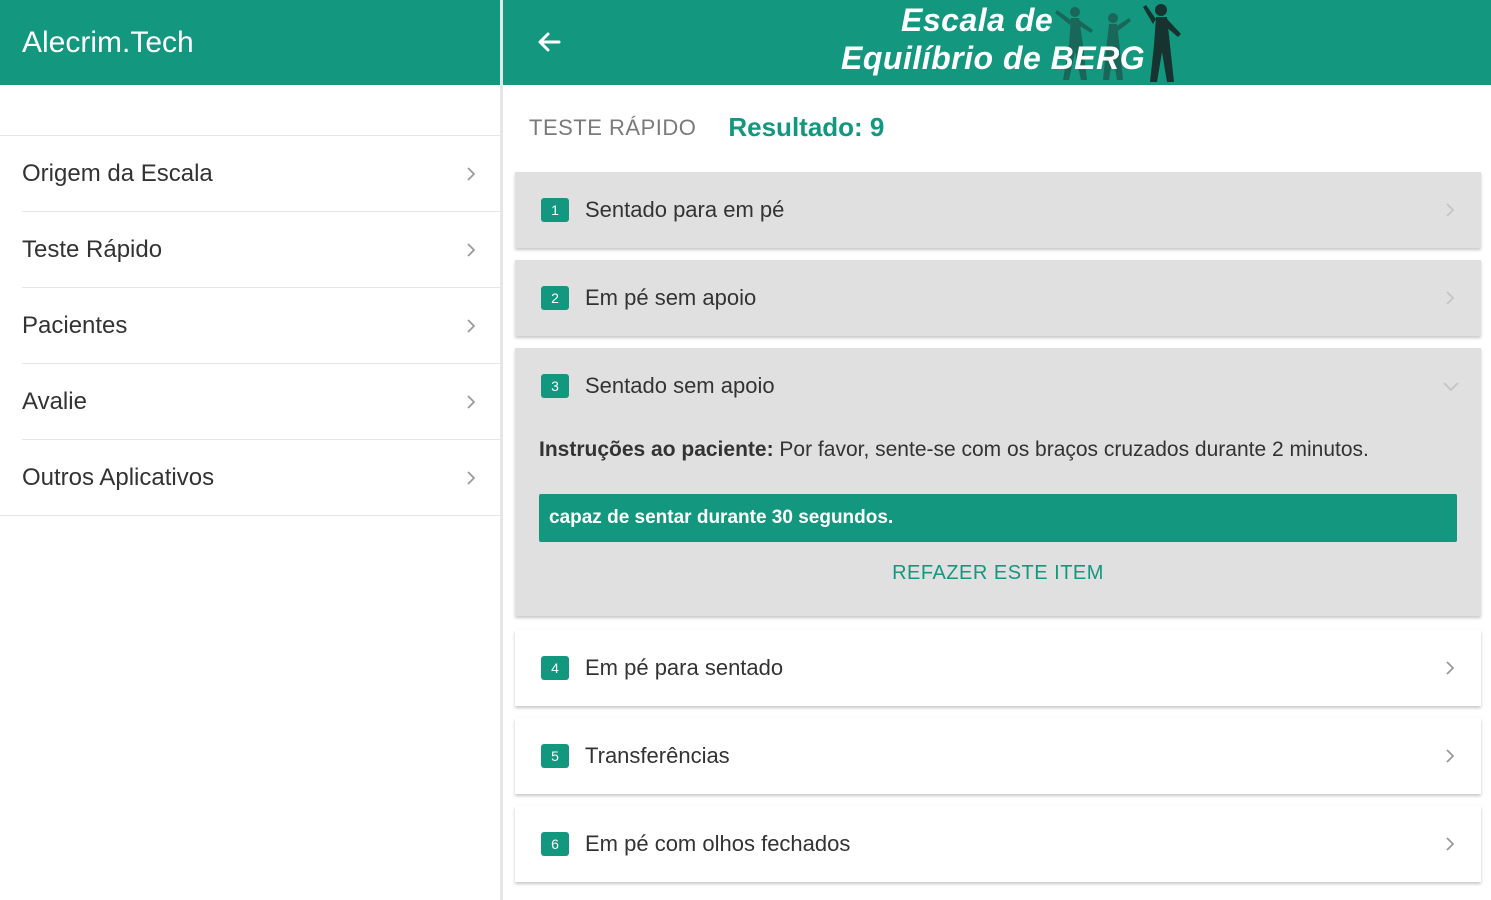  Describe the element at coordinates (75, 325) in the screenshot. I see `menu-item-label: Pacientes` at that location.